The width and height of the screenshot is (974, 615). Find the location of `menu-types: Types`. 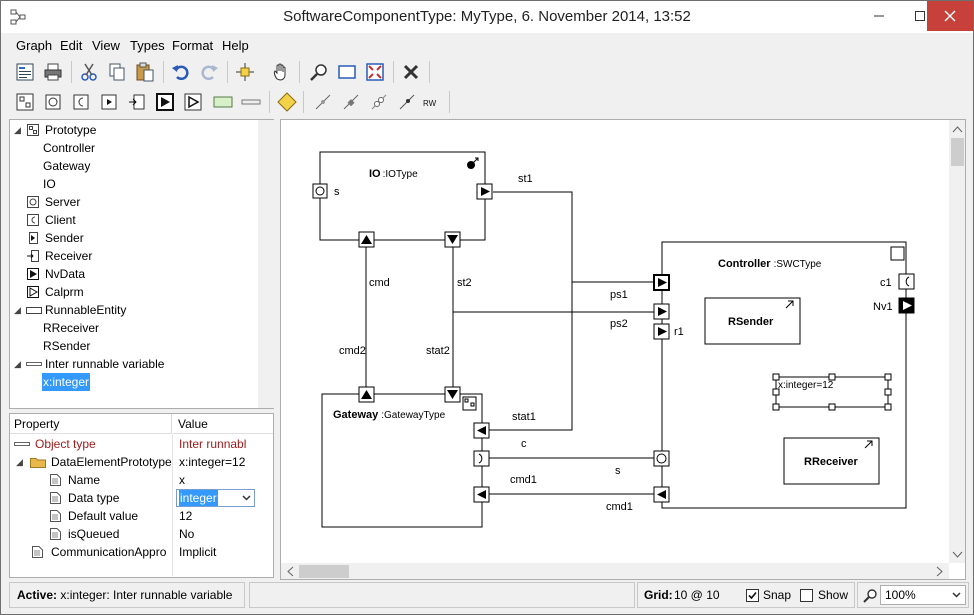

menu-types: Types is located at coordinates (147, 45).